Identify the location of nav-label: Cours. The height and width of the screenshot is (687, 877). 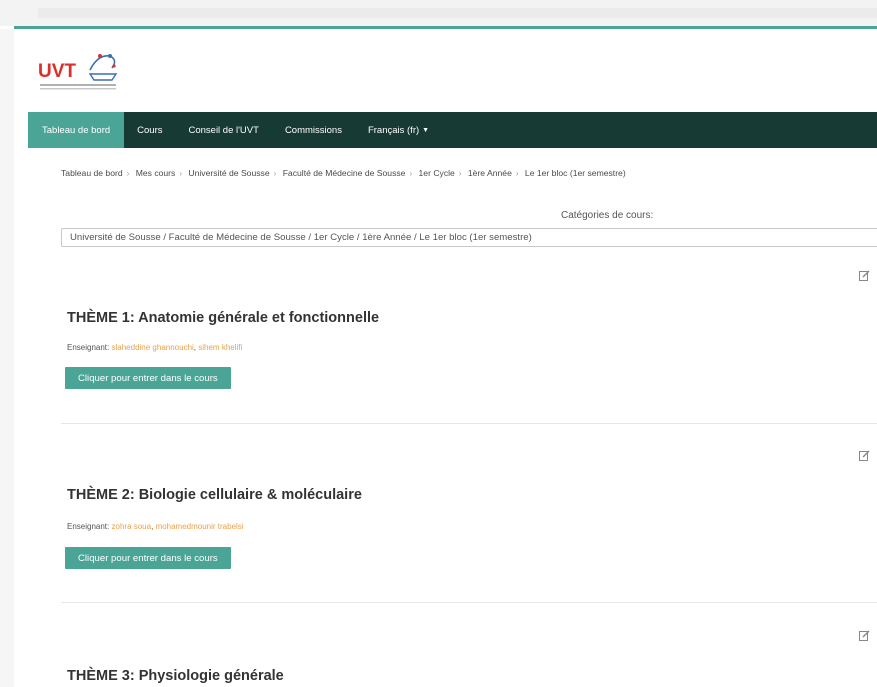
(150, 130).